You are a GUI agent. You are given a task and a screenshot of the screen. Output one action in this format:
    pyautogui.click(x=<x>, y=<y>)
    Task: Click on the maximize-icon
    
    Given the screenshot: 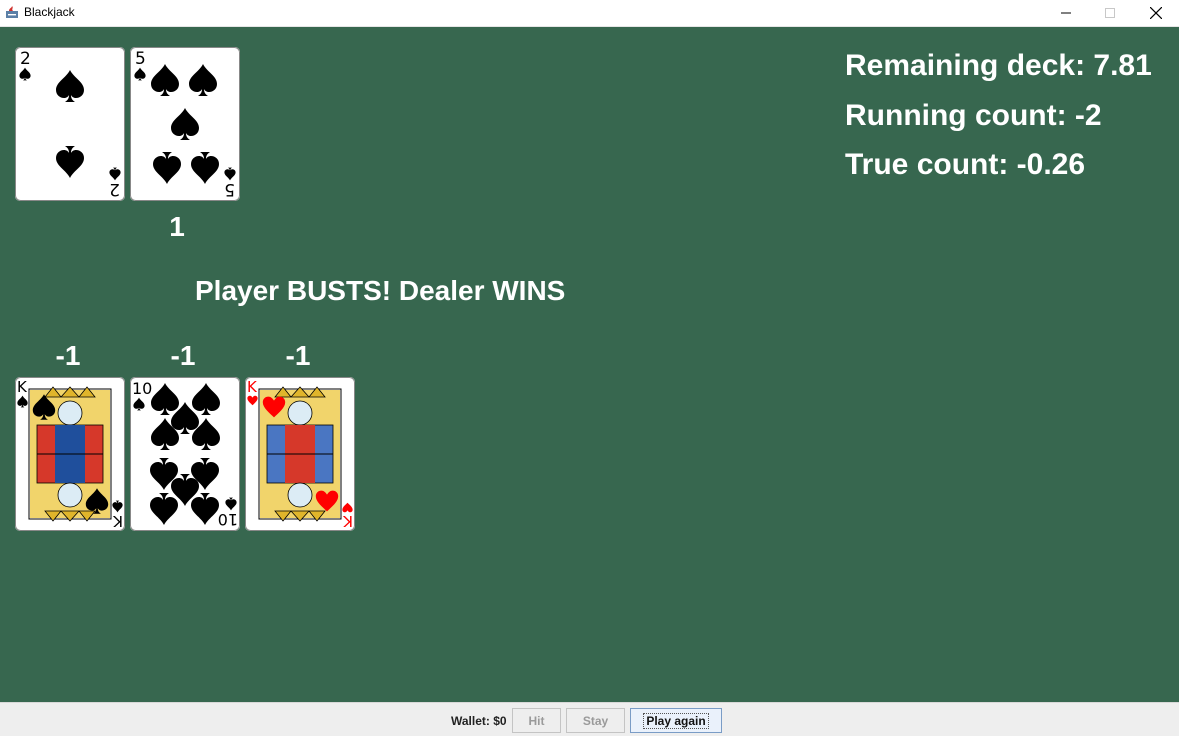 What is the action you would take?
    pyautogui.click(x=1110, y=13)
    